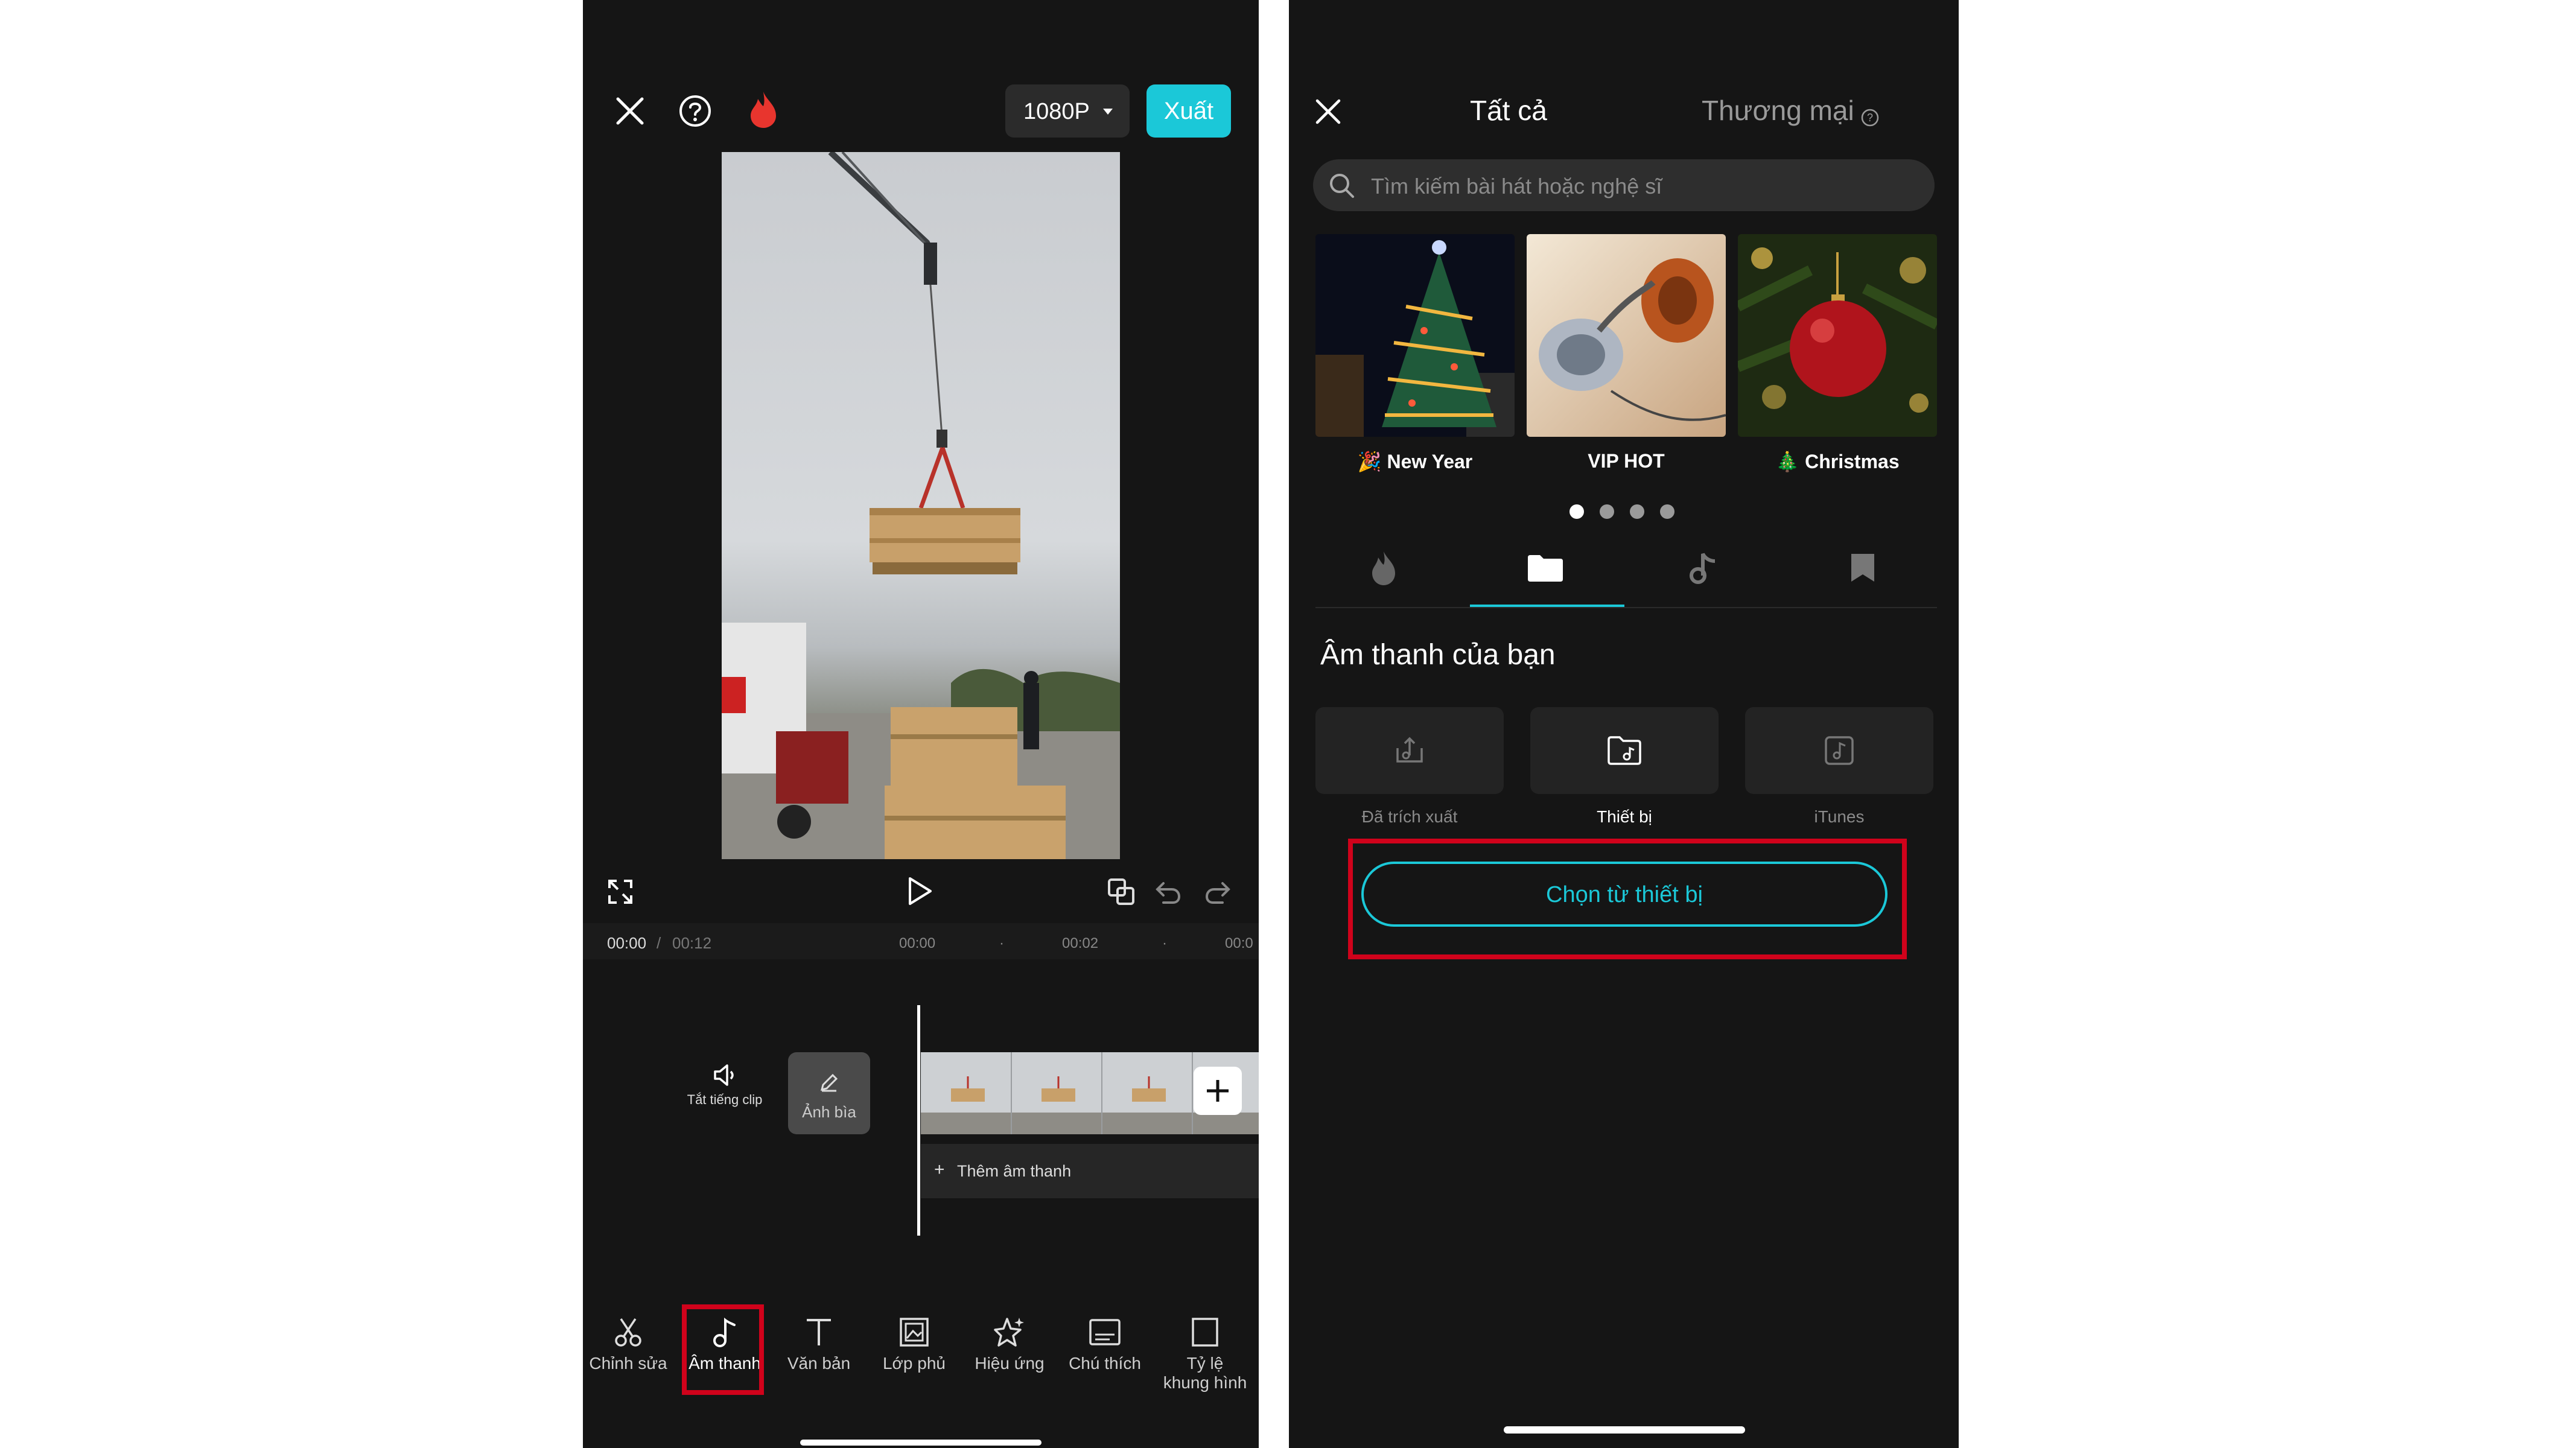  I want to click on playhead, so click(919, 1120).